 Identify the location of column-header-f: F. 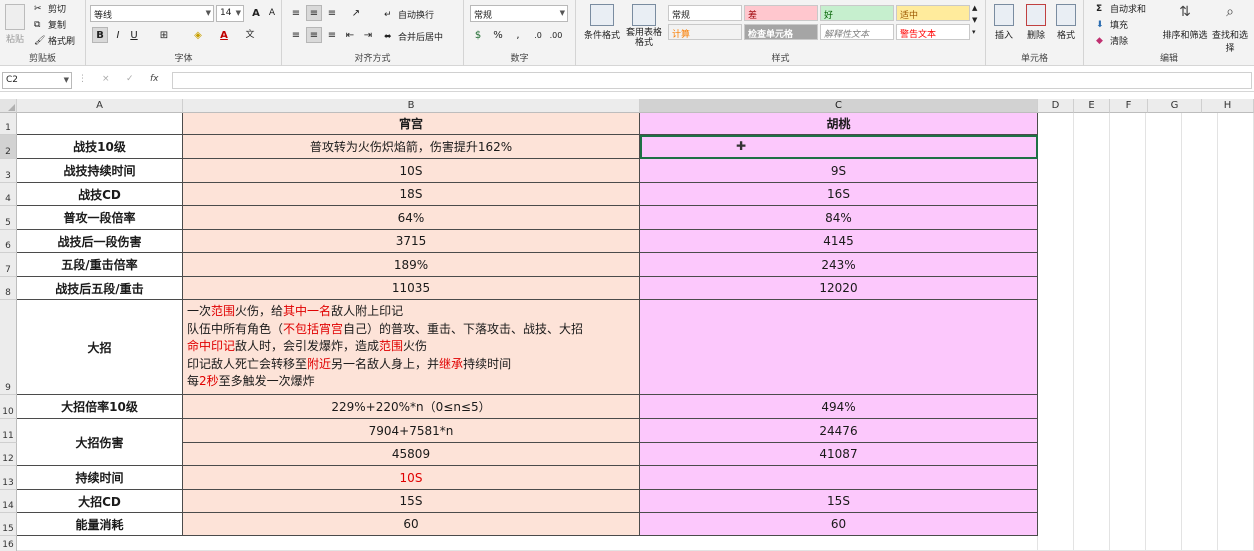
(1129, 106).